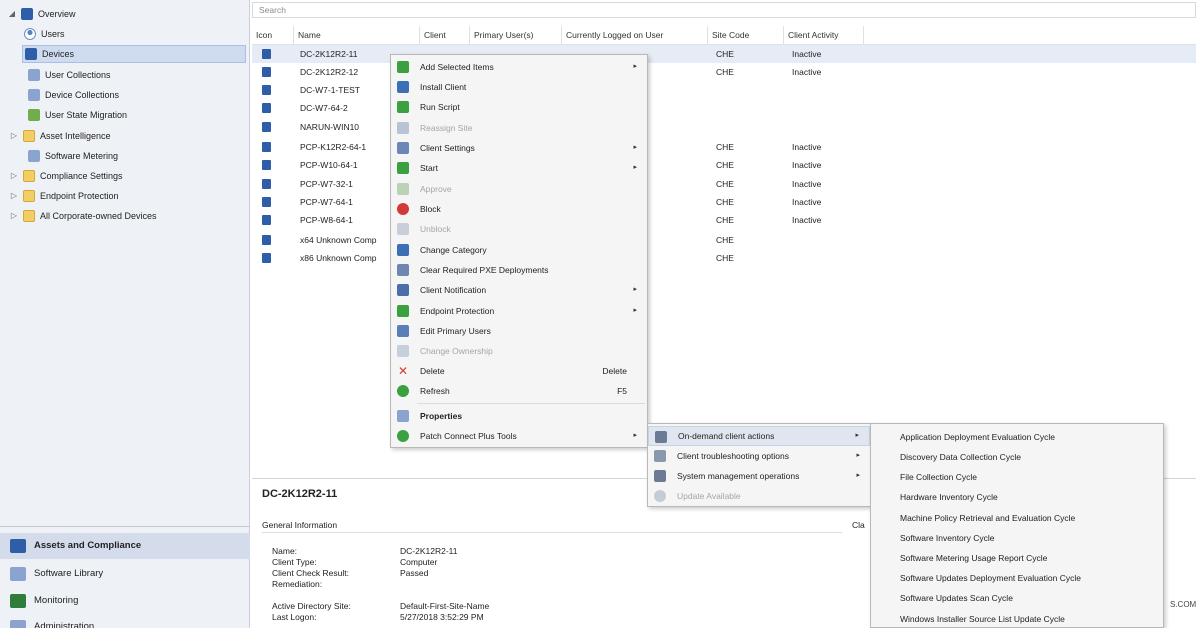  What do you see at coordinates (519, 168) in the screenshot?
I see `menu-item-start: Start ▸` at bounding box center [519, 168].